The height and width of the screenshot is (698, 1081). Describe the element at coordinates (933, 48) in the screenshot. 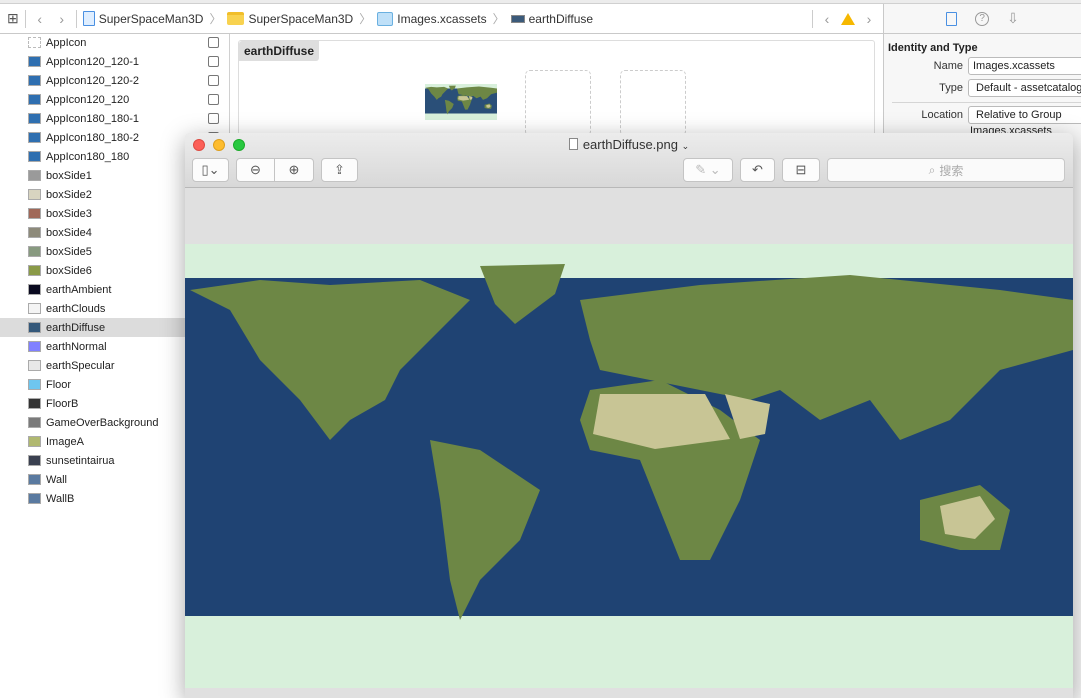

I see `section-header: Identity and Type` at that location.